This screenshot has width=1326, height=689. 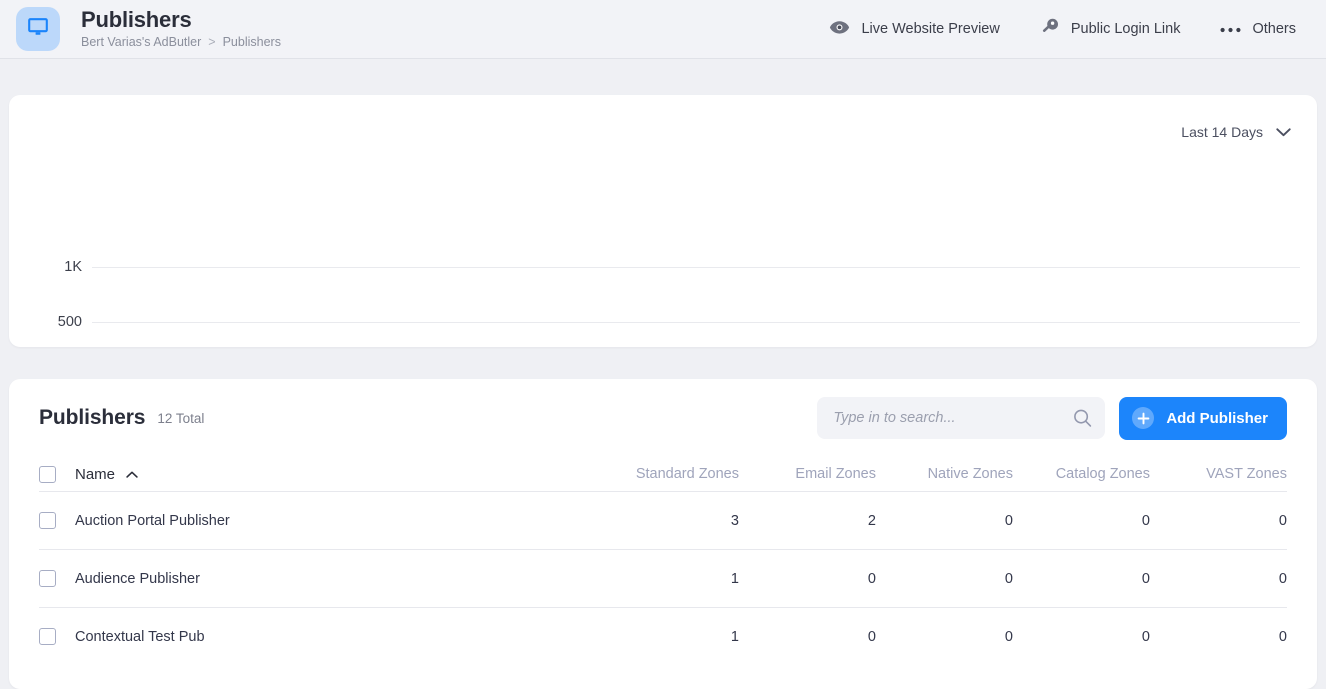 What do you see at coordinates (1125, 29) in the screenshot?
I see `public-login-link-label: Public Login Link` at bounding box center [1125, 29].